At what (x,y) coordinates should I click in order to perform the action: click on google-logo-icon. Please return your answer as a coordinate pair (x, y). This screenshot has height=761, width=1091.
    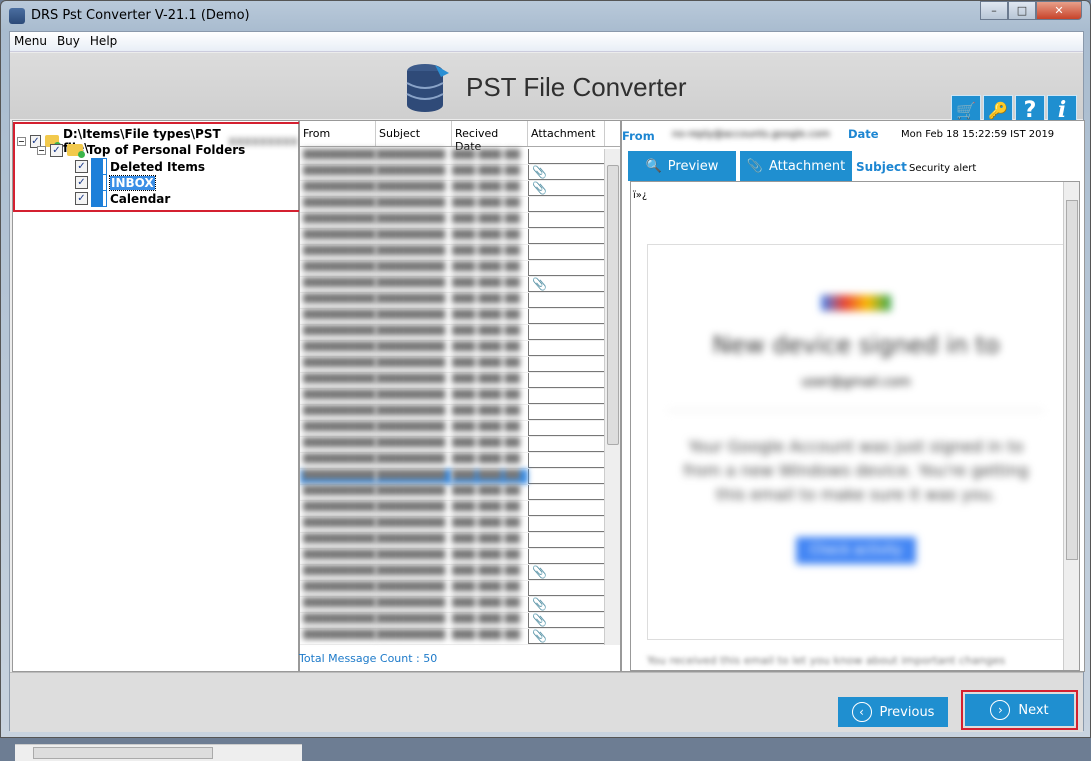
    Looking at the image, I should click on (856, 303).